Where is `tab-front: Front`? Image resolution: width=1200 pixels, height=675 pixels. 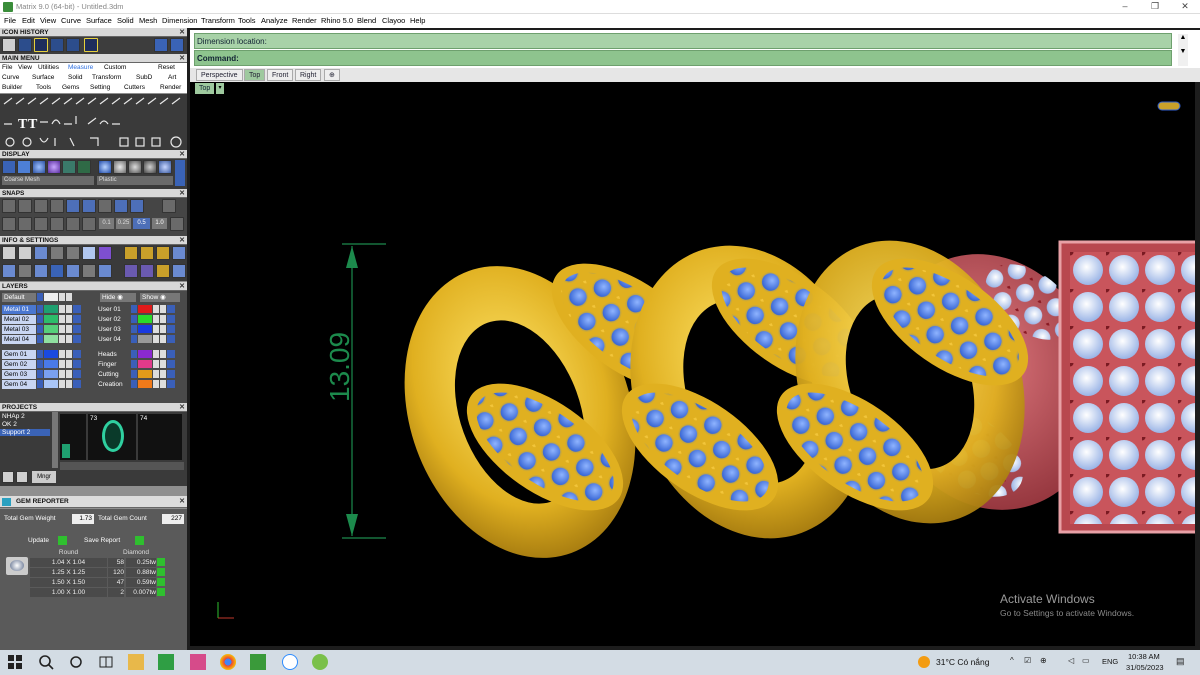 tab-front: Front is located at coordinates (280, 75).